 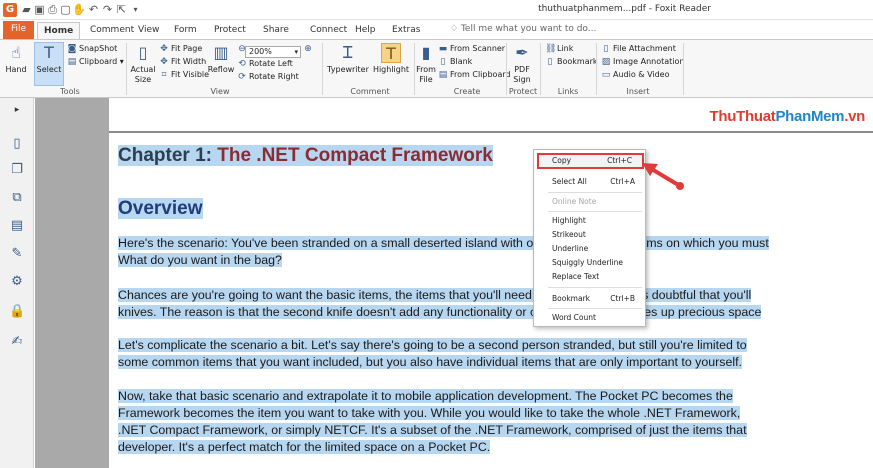 I want to click on chapter-heading: Chapter 1: The .NET Compact Framework, so click(x=305, y=156).